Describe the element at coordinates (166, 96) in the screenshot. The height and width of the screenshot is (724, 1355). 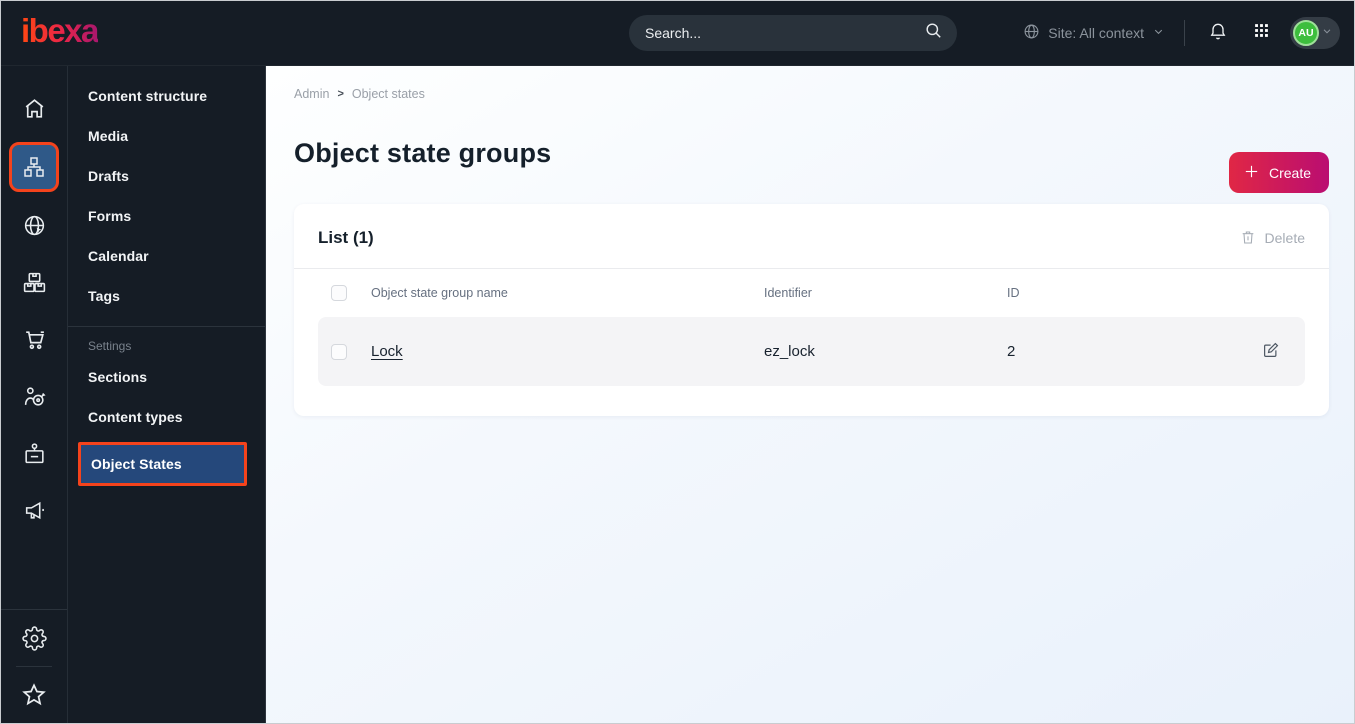
I see `menu-item-content-structure: Content structure` at that location.